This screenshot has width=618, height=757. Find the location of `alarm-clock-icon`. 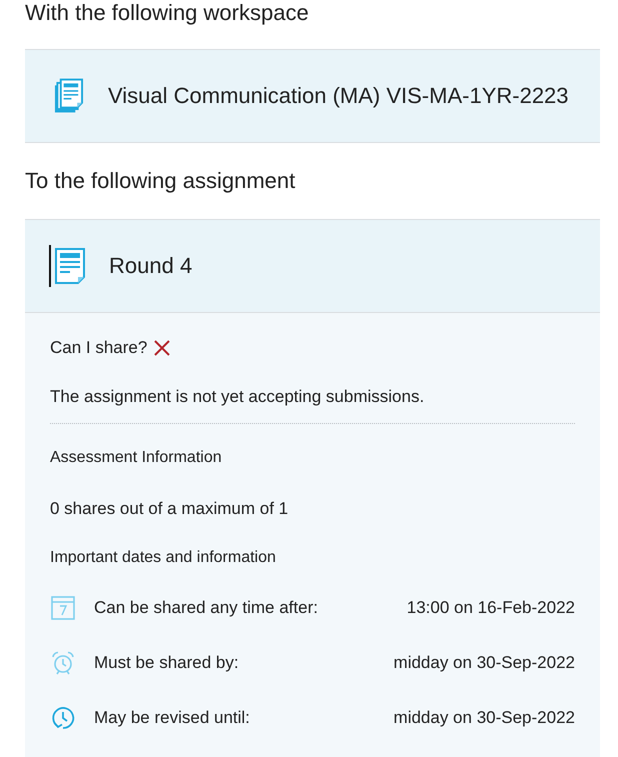

alarm-clock-icon is located at coordinates (63, 663).